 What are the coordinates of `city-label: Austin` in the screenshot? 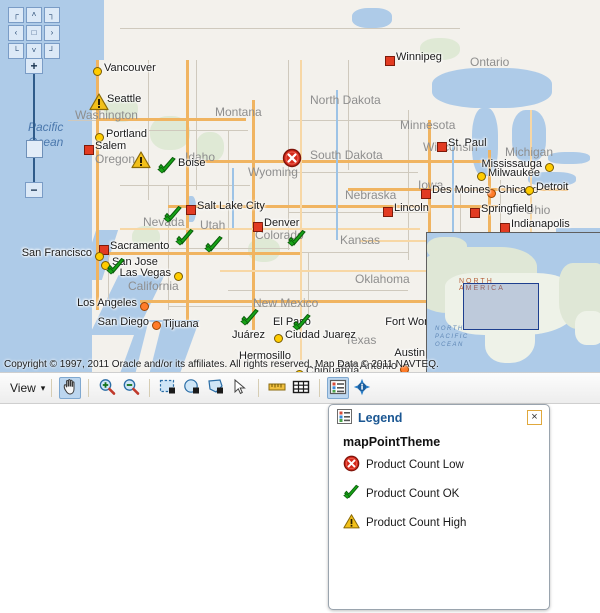 It's located at (409, 353).